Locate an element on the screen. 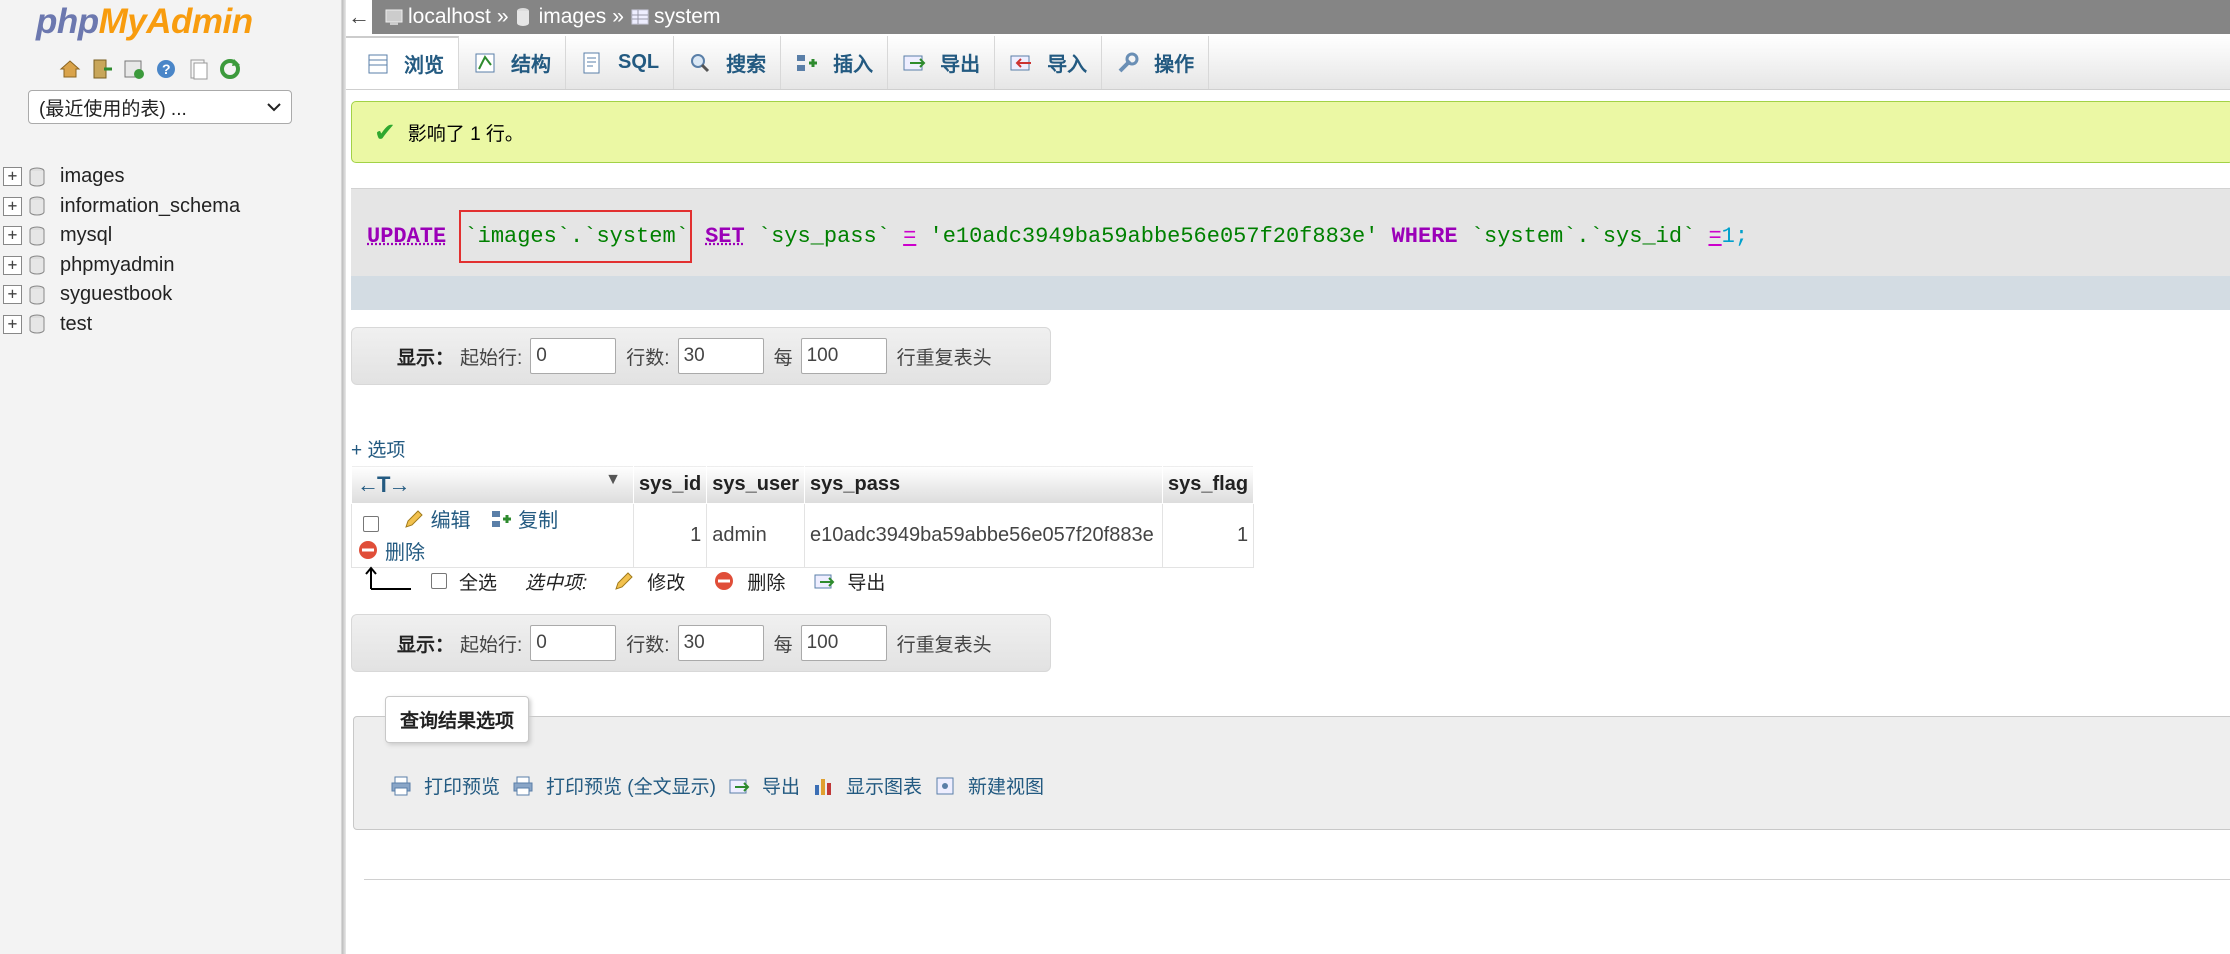 The height and width of the screenshot is (954, 2230). phpmyadmin-logo: phpMyAdmin is located at coordinates (144, 22).